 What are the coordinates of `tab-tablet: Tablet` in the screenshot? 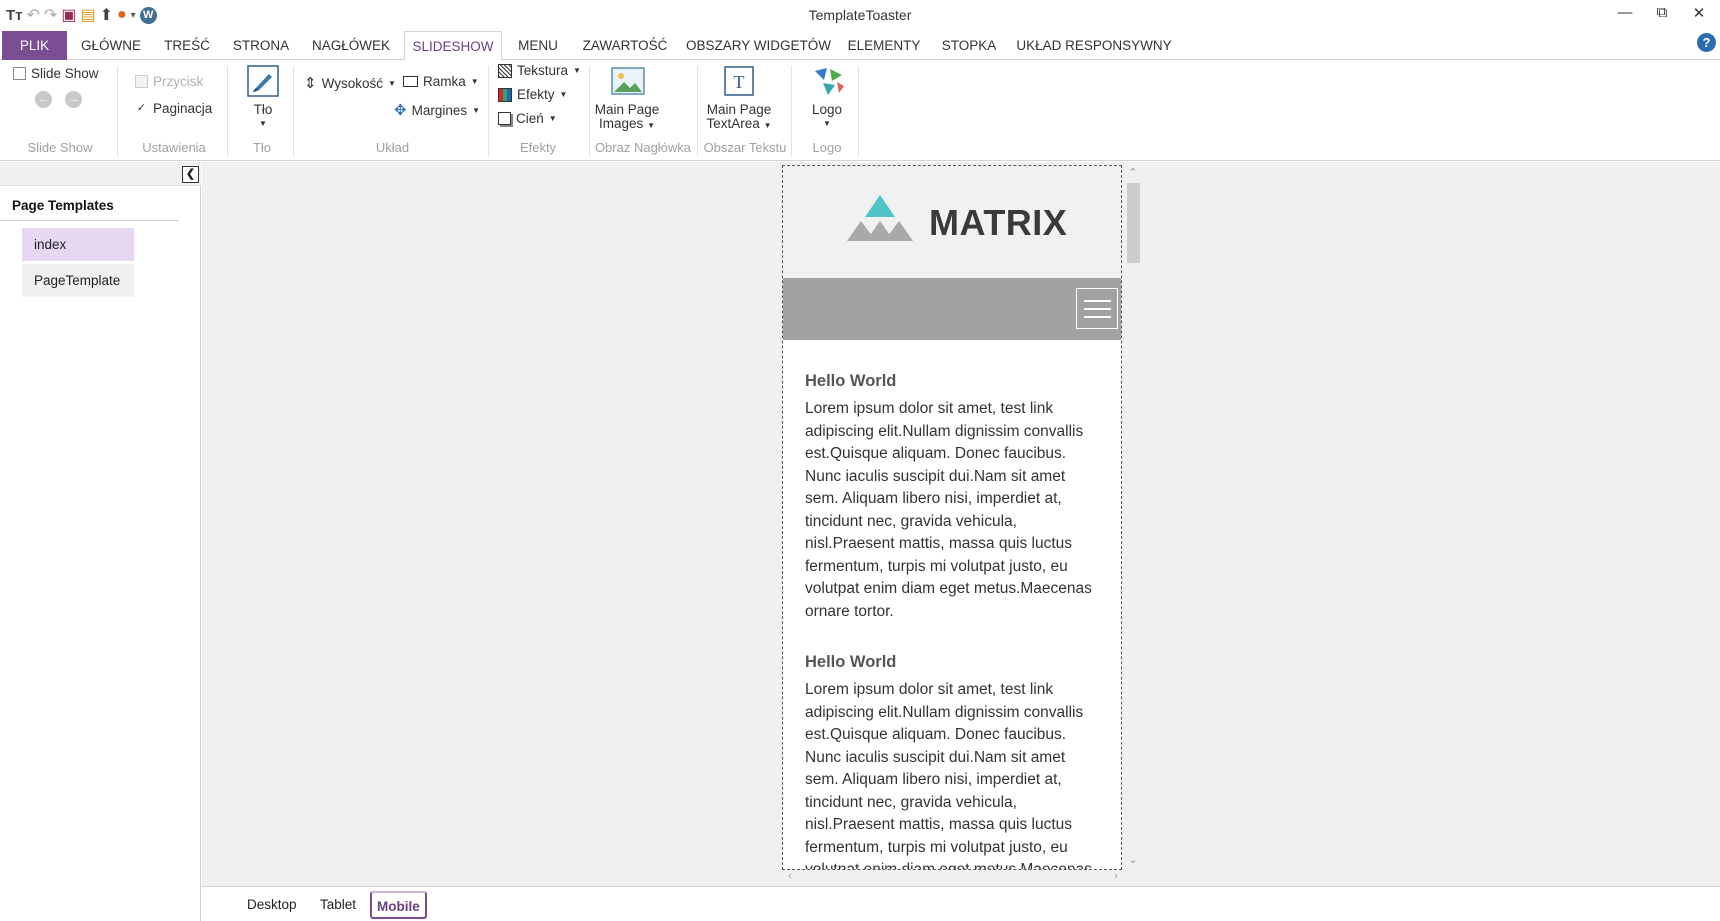 It's located at (338, 905).